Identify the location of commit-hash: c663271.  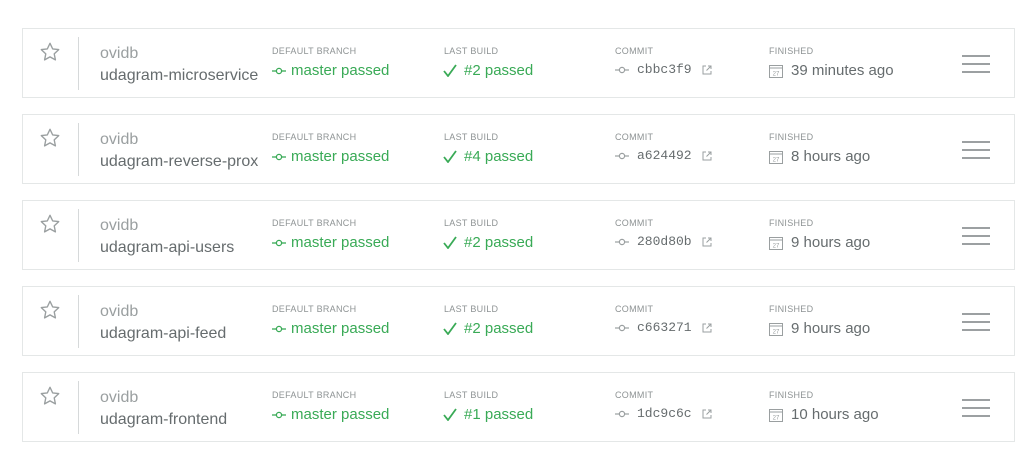
(664, 327).